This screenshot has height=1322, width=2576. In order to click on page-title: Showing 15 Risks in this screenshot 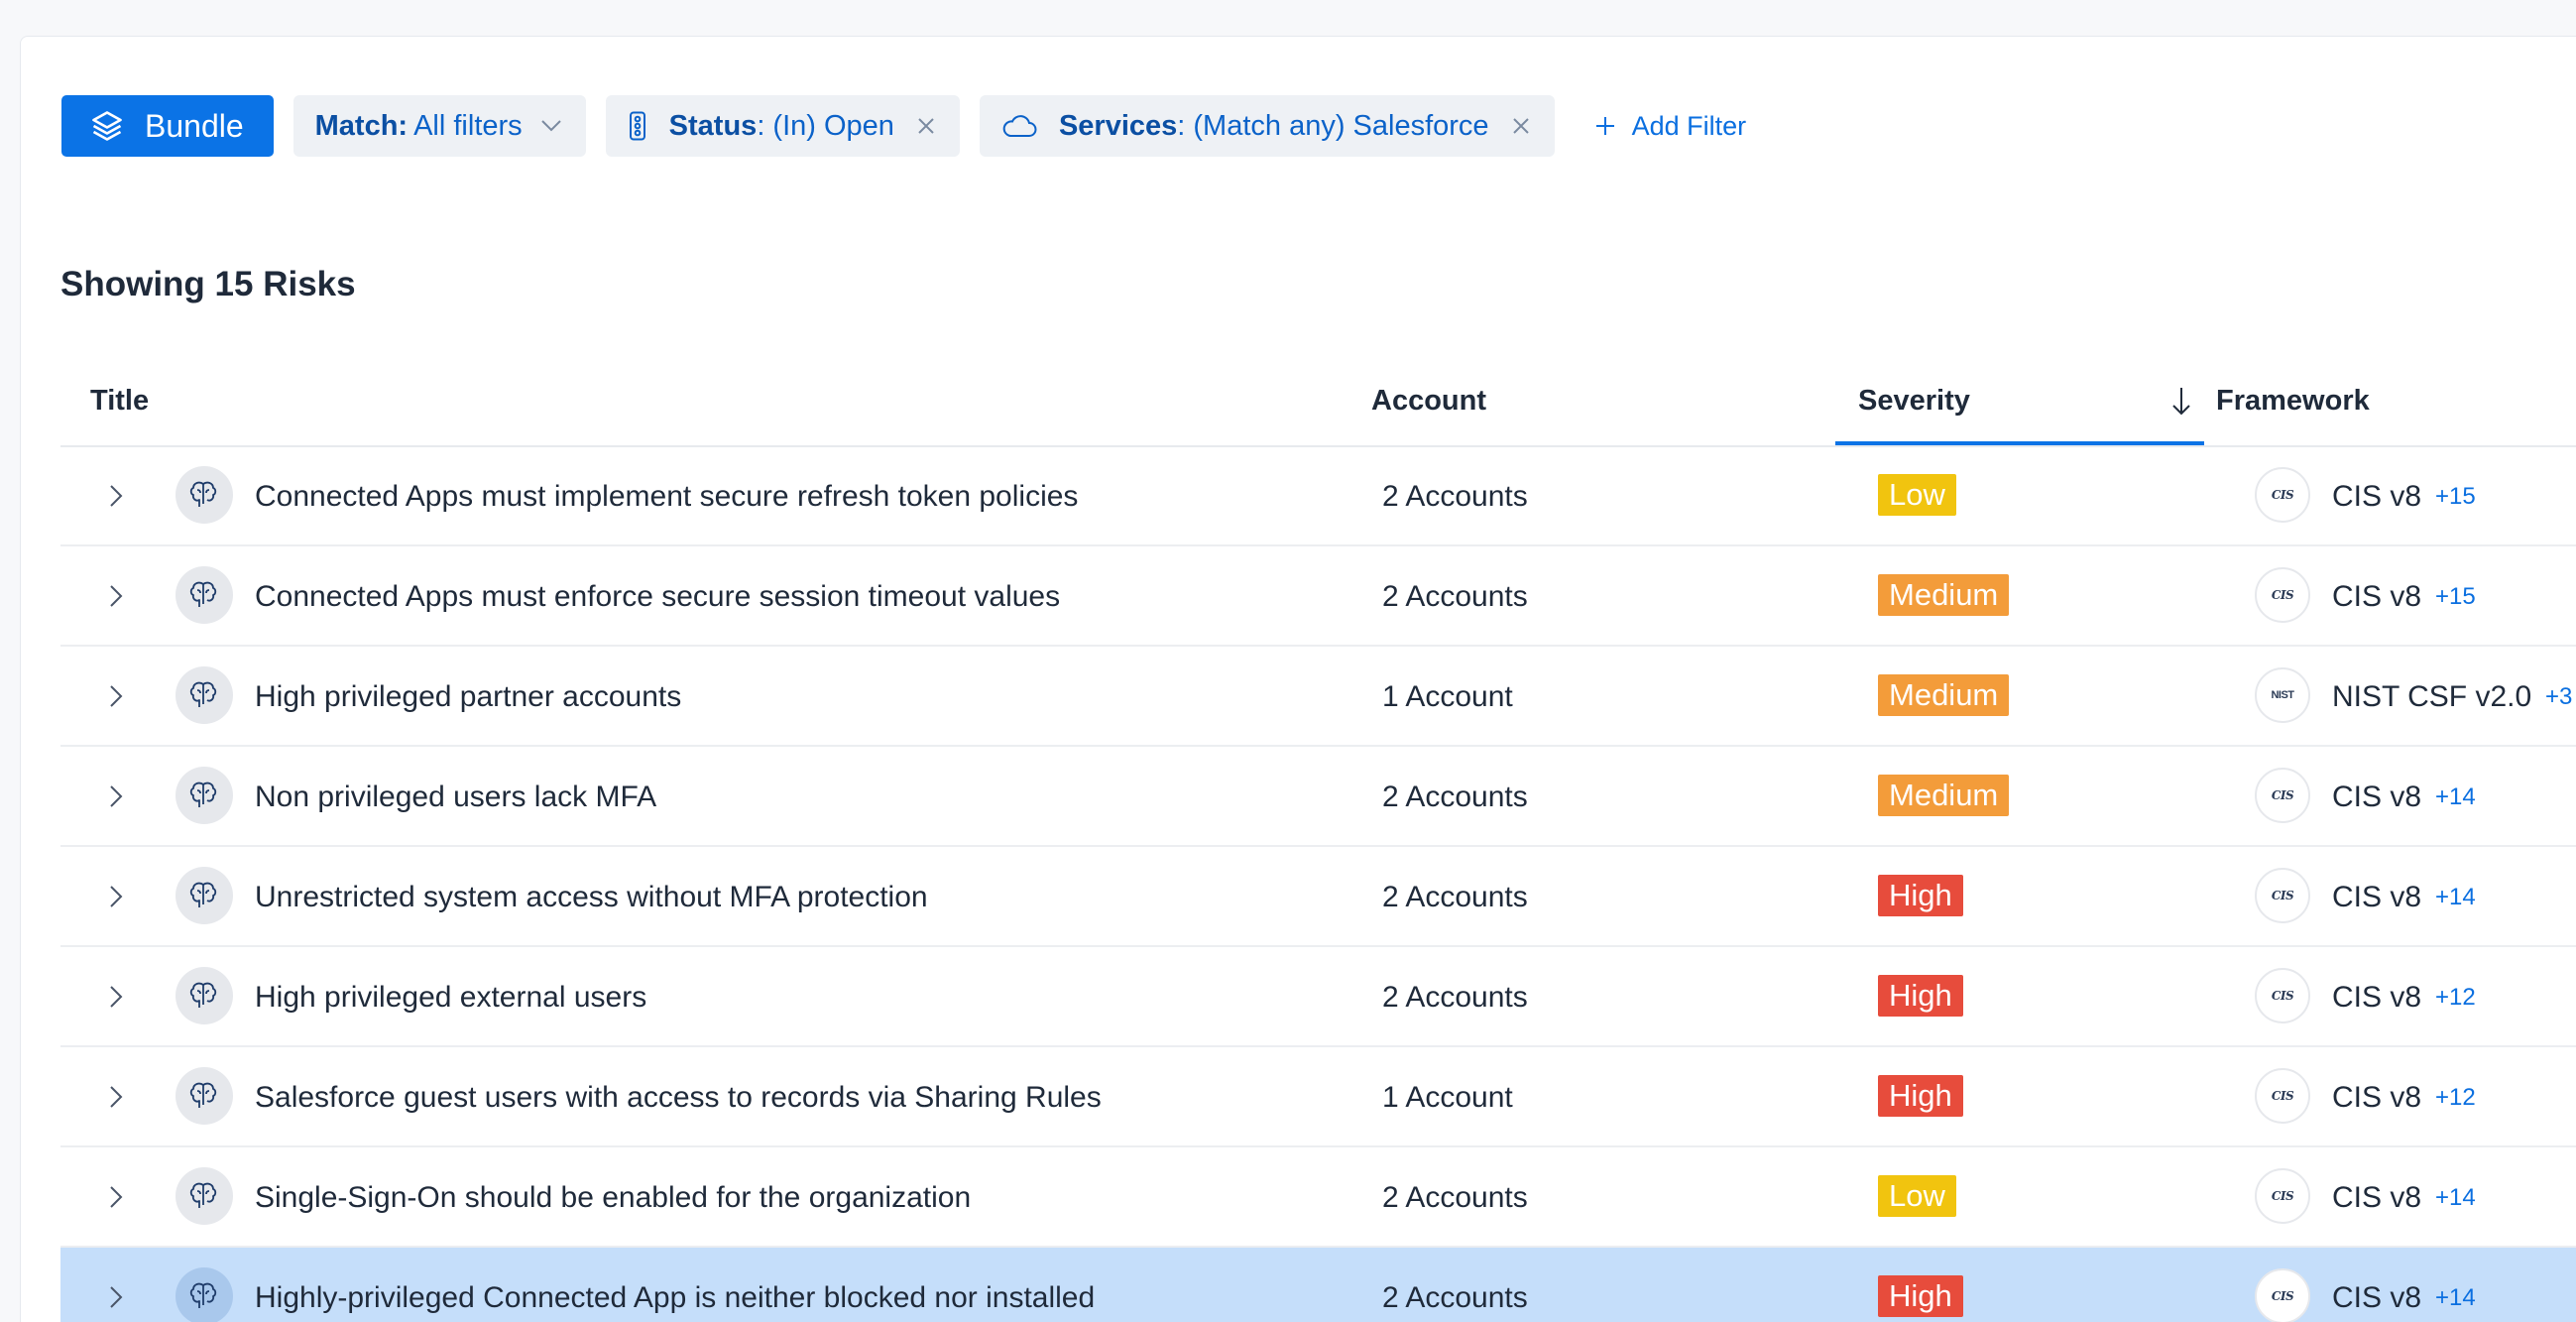, I will do `click(208, 284)`.